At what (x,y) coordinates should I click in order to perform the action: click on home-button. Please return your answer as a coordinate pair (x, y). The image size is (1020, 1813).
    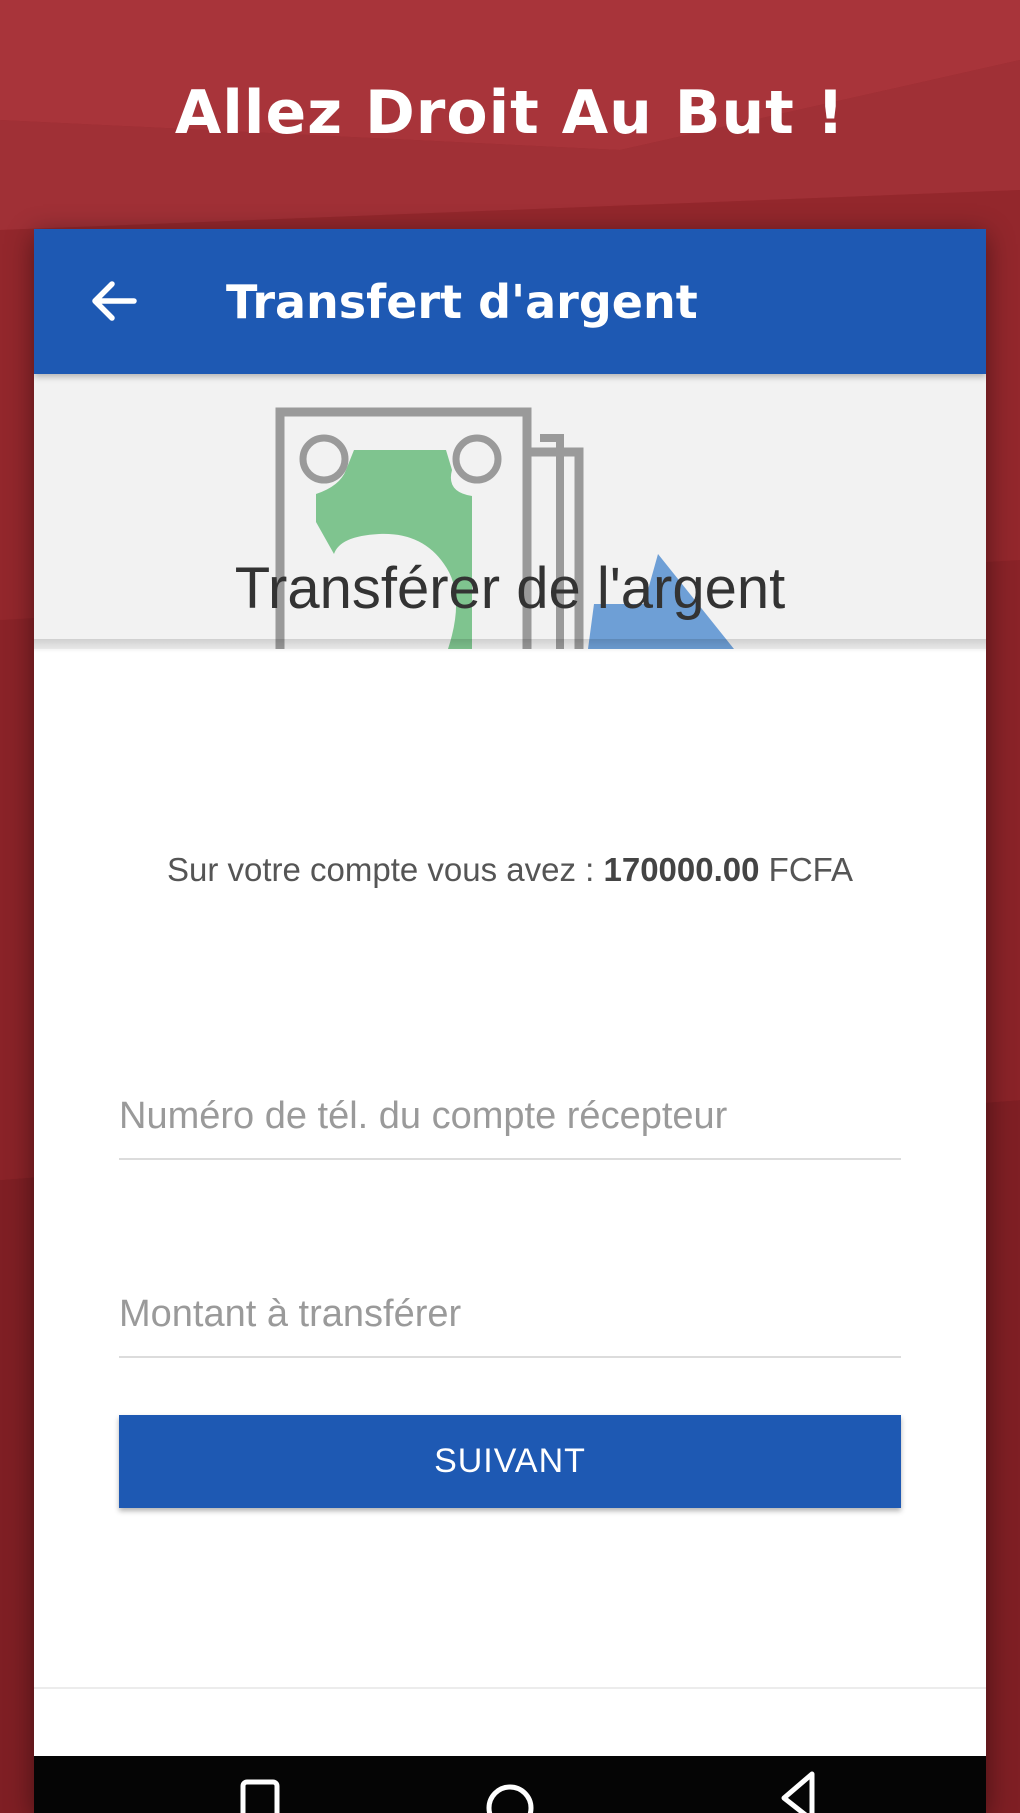
    Looking at the image, I should click on (510, 1784).